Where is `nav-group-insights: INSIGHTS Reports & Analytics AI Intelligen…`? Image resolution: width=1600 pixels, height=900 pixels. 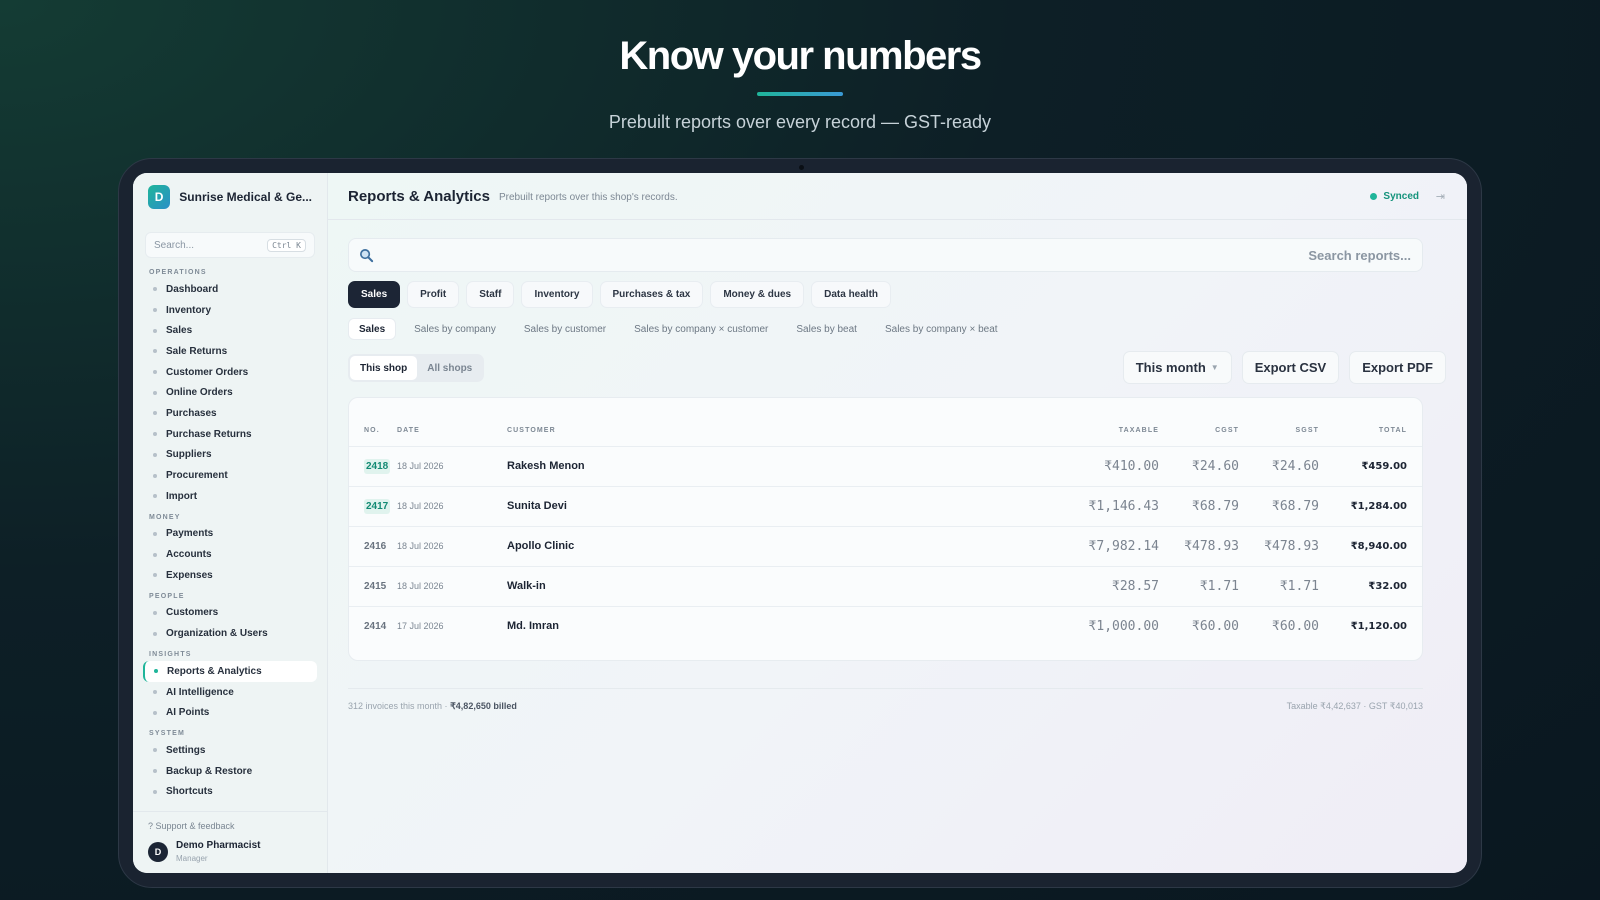 nav-group-insights: INSIGHTS Reports & Analytics AI Intelligen… is located at coordinates (230, 685).